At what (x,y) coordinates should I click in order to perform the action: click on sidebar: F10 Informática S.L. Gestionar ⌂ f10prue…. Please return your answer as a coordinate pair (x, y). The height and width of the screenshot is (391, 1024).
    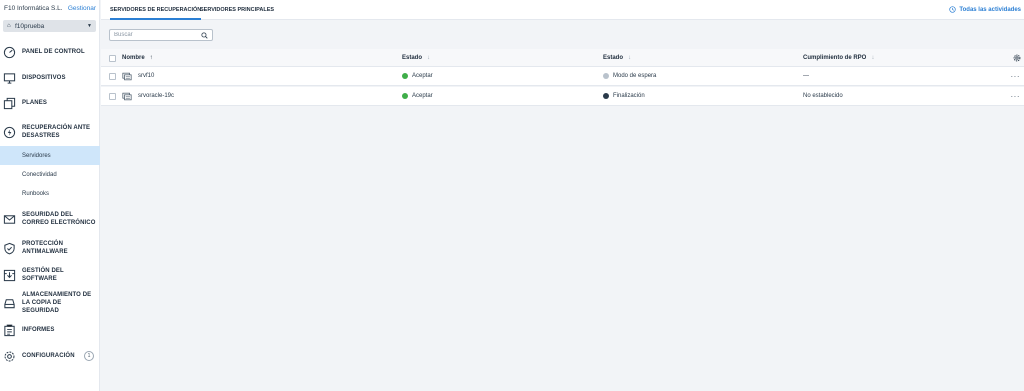
    Looking at the image, I should click on (50, 195).